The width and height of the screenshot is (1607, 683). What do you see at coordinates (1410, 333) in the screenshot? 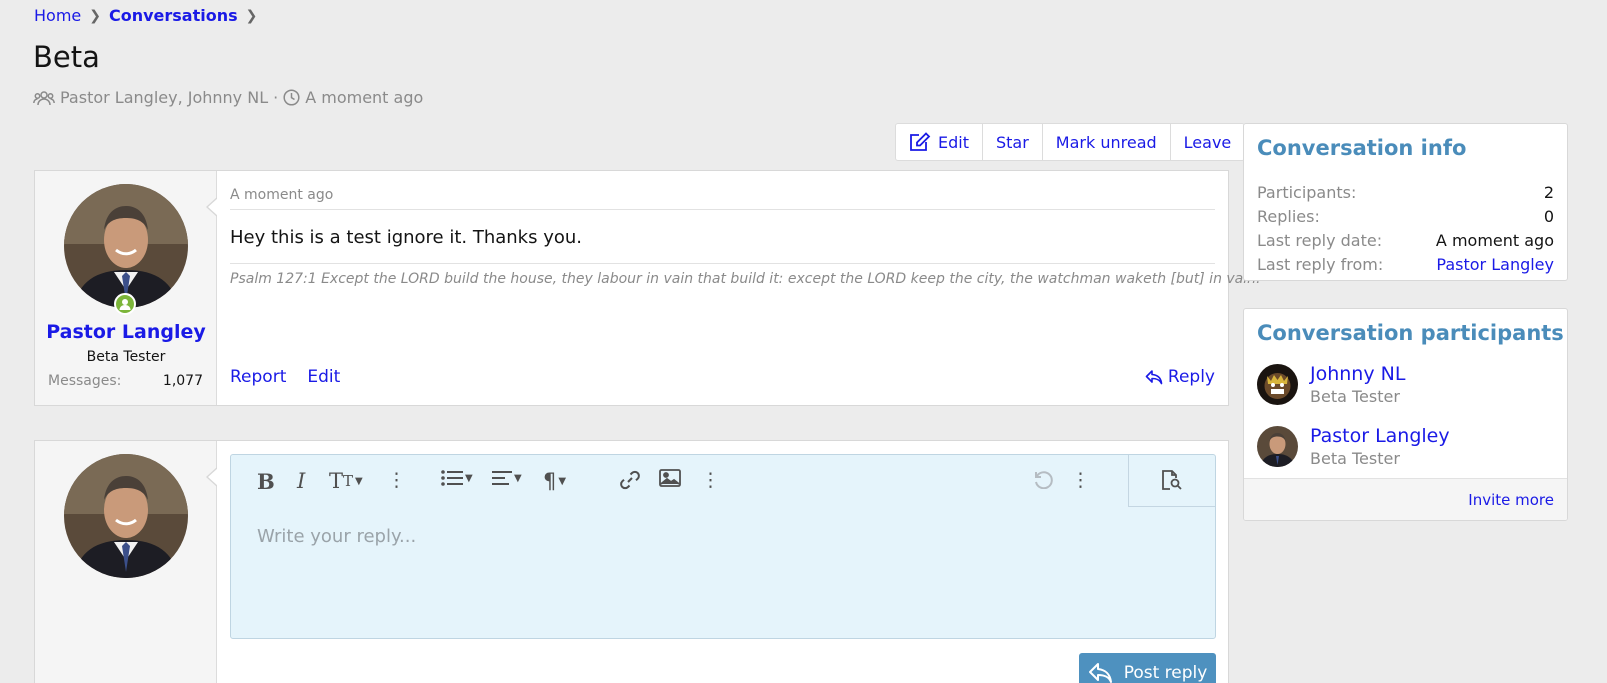
I see `participants-title: Conversation participants` at bounding box center [1410, 333].